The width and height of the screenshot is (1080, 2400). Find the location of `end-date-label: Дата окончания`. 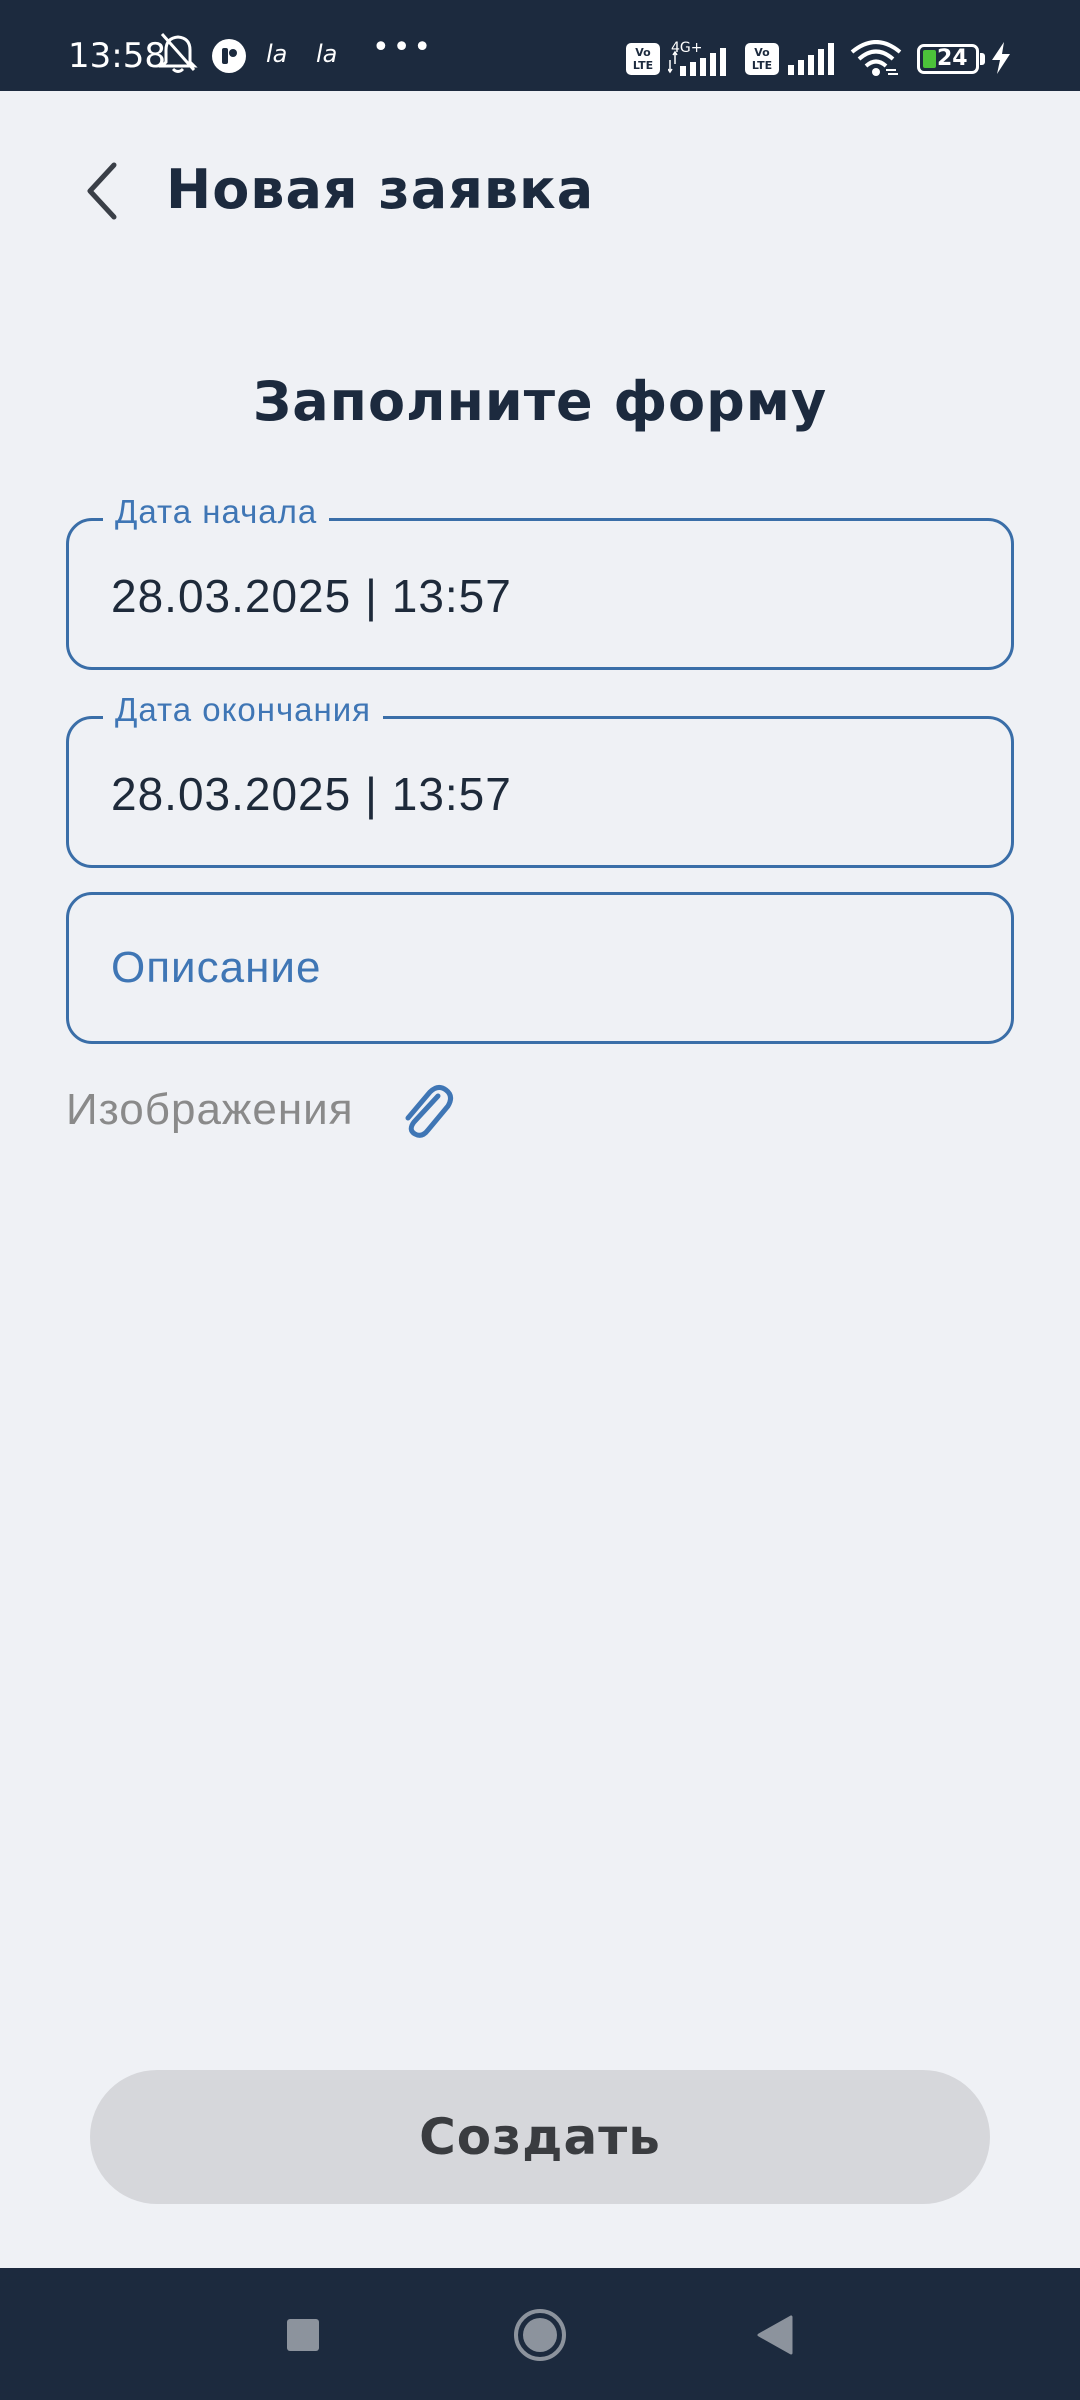

end-date-label: Дата окончания is located at coordinates (243, 710).